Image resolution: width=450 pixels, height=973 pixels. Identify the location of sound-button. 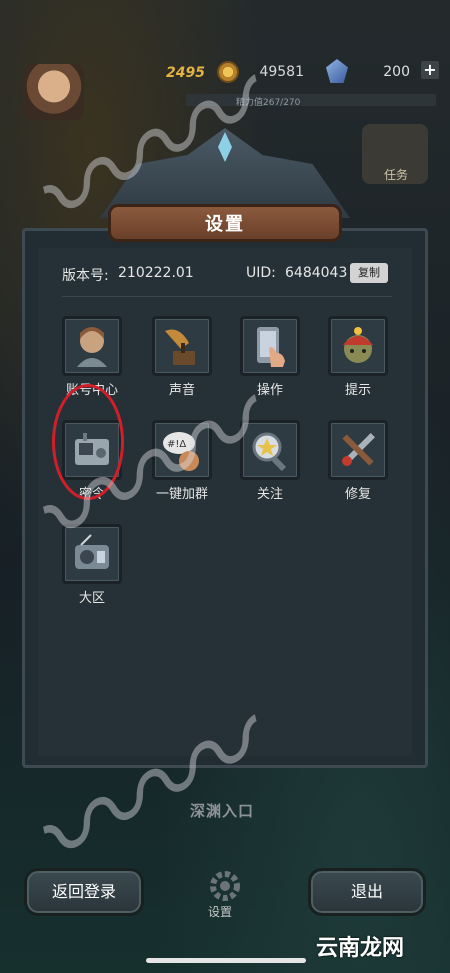
(182, 346).